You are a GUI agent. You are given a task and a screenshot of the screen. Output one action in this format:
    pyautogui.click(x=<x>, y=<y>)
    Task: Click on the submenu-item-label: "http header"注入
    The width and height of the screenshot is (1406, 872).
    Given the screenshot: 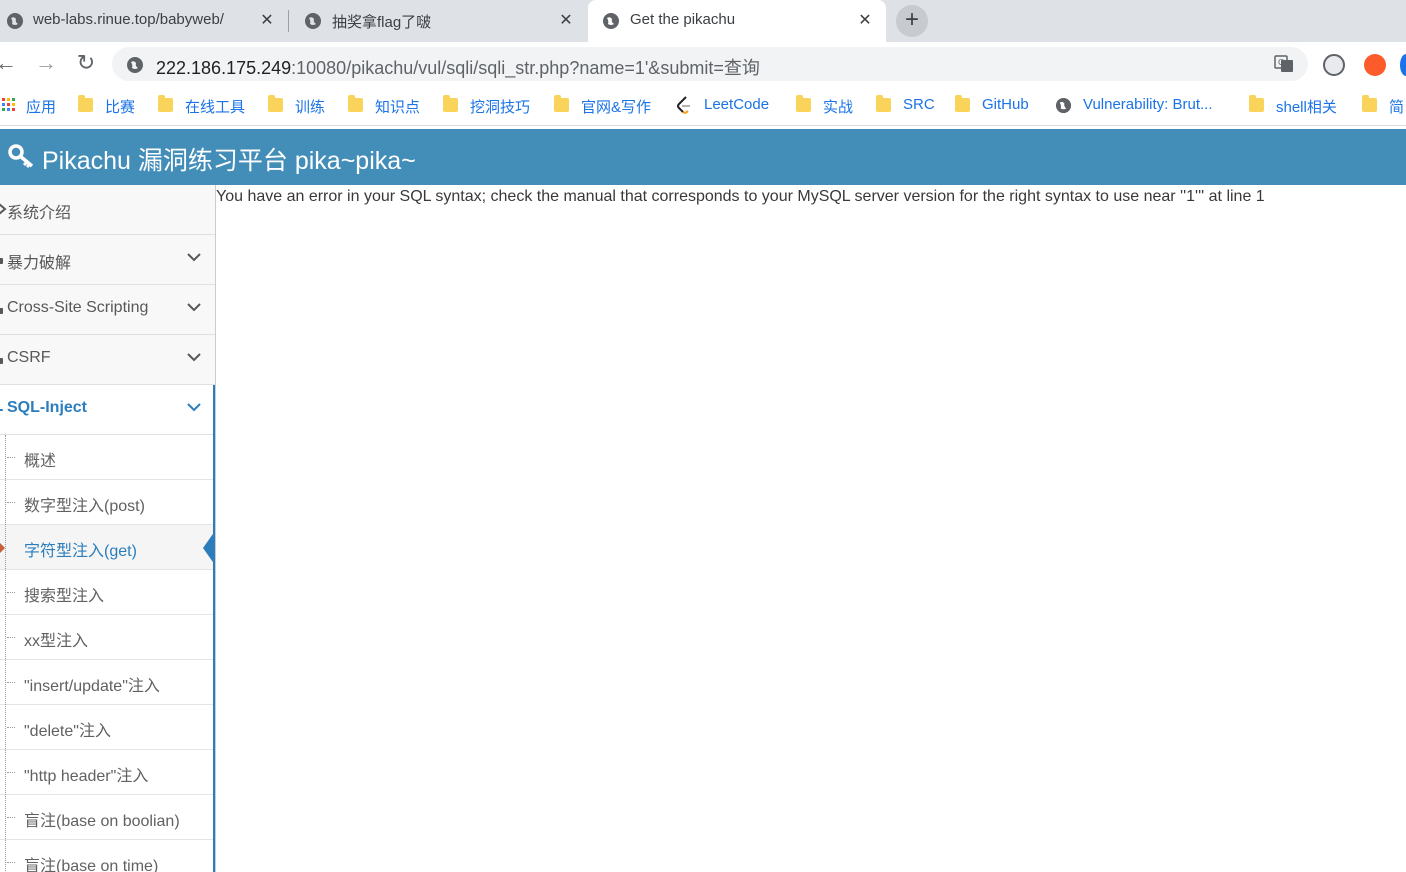 What is the action you would take?
    pyautogui.click(x=86, y=776)
    